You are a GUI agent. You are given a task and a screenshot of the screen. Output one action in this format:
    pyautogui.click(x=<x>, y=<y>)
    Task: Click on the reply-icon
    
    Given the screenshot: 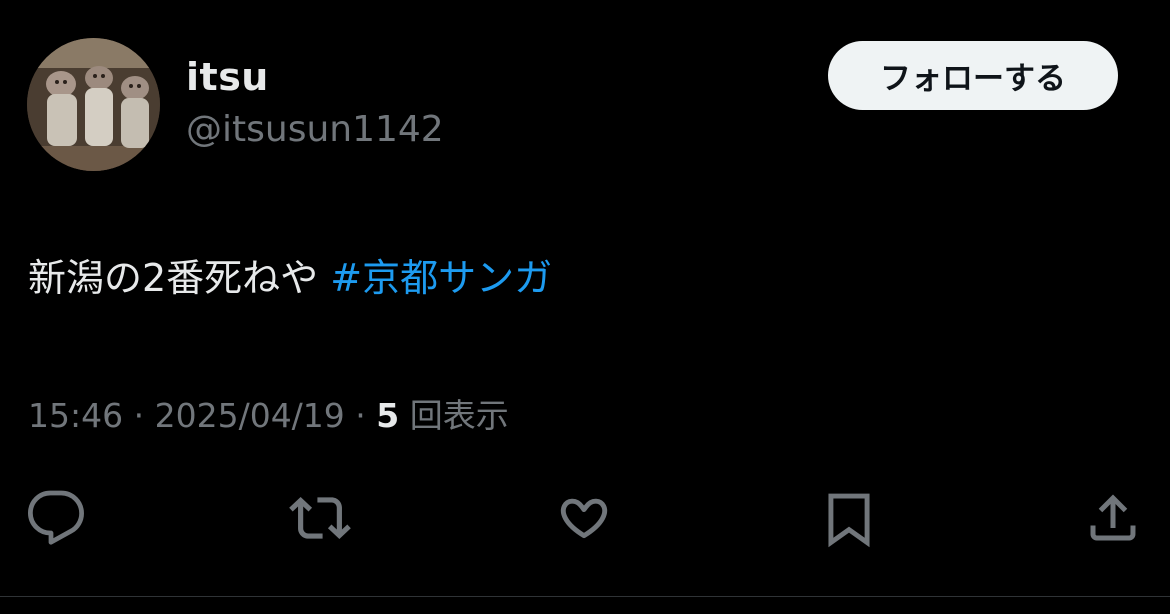 What is the action you would take?
    pyautogui.click(x=56, y=517)
    